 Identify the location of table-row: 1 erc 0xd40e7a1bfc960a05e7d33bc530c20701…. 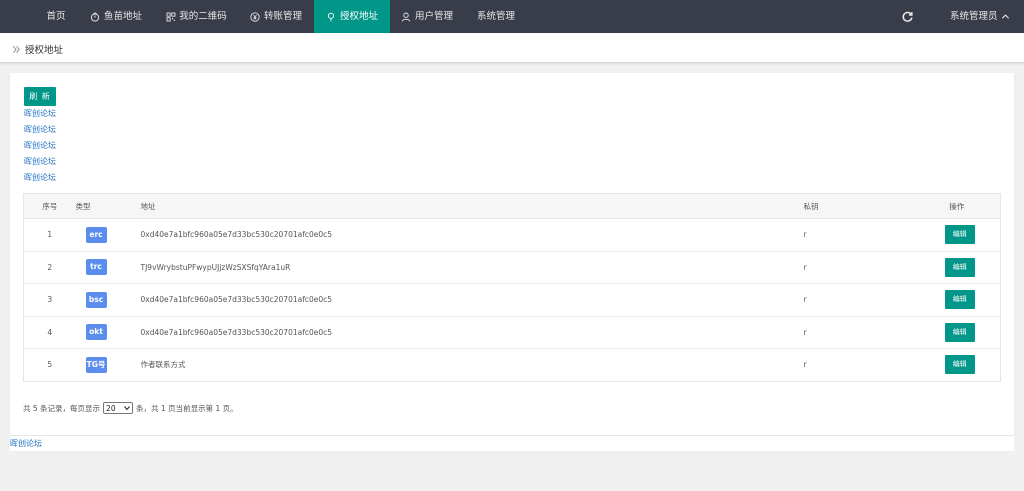
(512, 235).